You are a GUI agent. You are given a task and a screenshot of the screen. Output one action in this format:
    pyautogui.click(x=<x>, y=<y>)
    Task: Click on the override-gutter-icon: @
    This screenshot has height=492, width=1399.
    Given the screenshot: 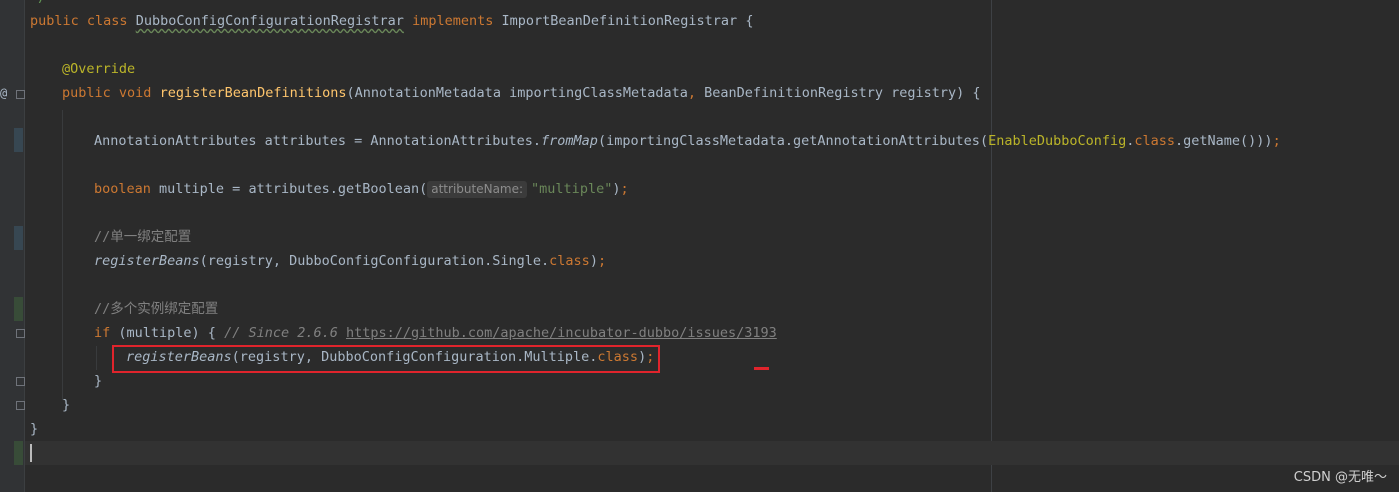 What is the action you would take?
    pyautogui.click(x=3, y=93)
    